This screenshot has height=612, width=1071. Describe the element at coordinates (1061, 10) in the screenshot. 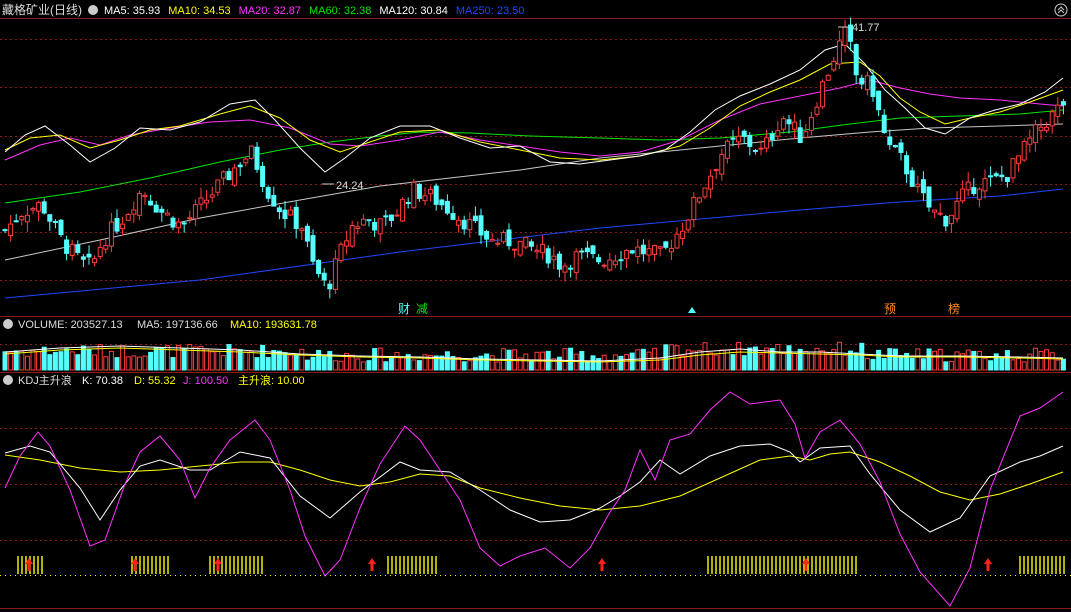

I see `settings-icon` at that location.